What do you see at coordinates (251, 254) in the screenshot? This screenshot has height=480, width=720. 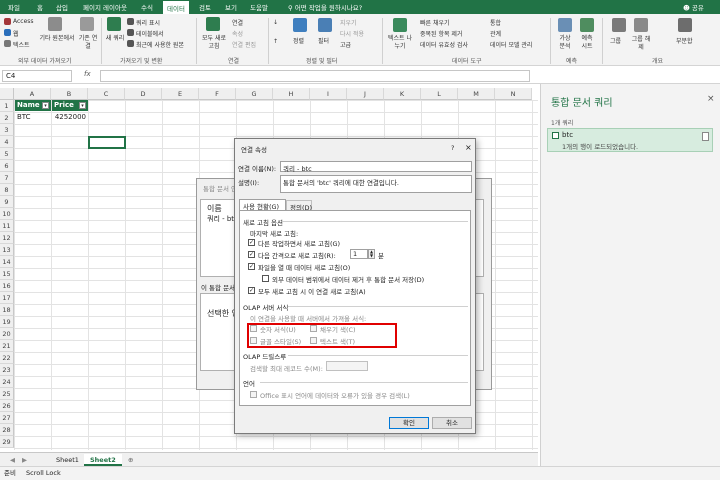 I see `interval-refresh-checkbox: ✓` at bounding box center [251, 254].